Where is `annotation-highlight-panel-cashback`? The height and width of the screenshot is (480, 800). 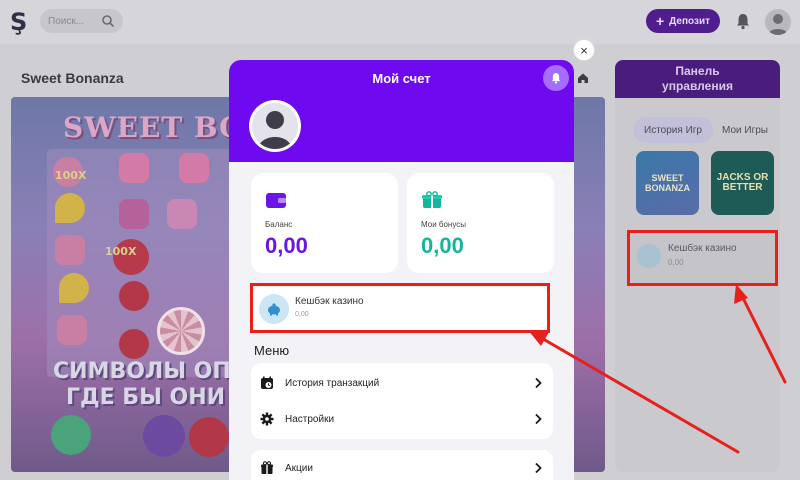 annotation-highlight-panel-cashback is located at coordinates (702, 258).